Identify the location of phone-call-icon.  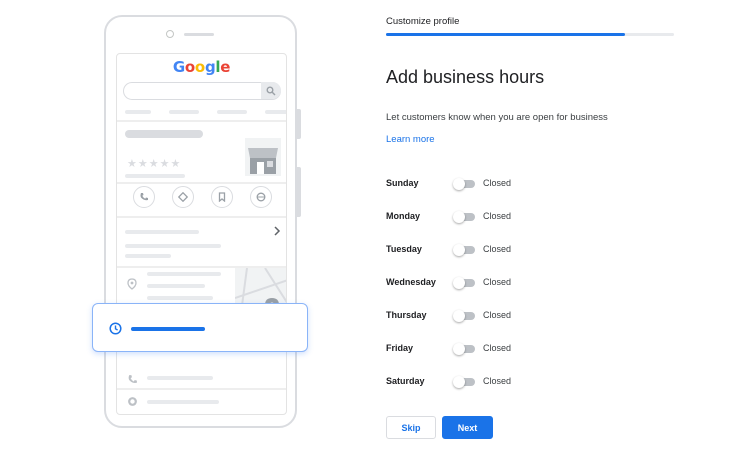
(144, 197).